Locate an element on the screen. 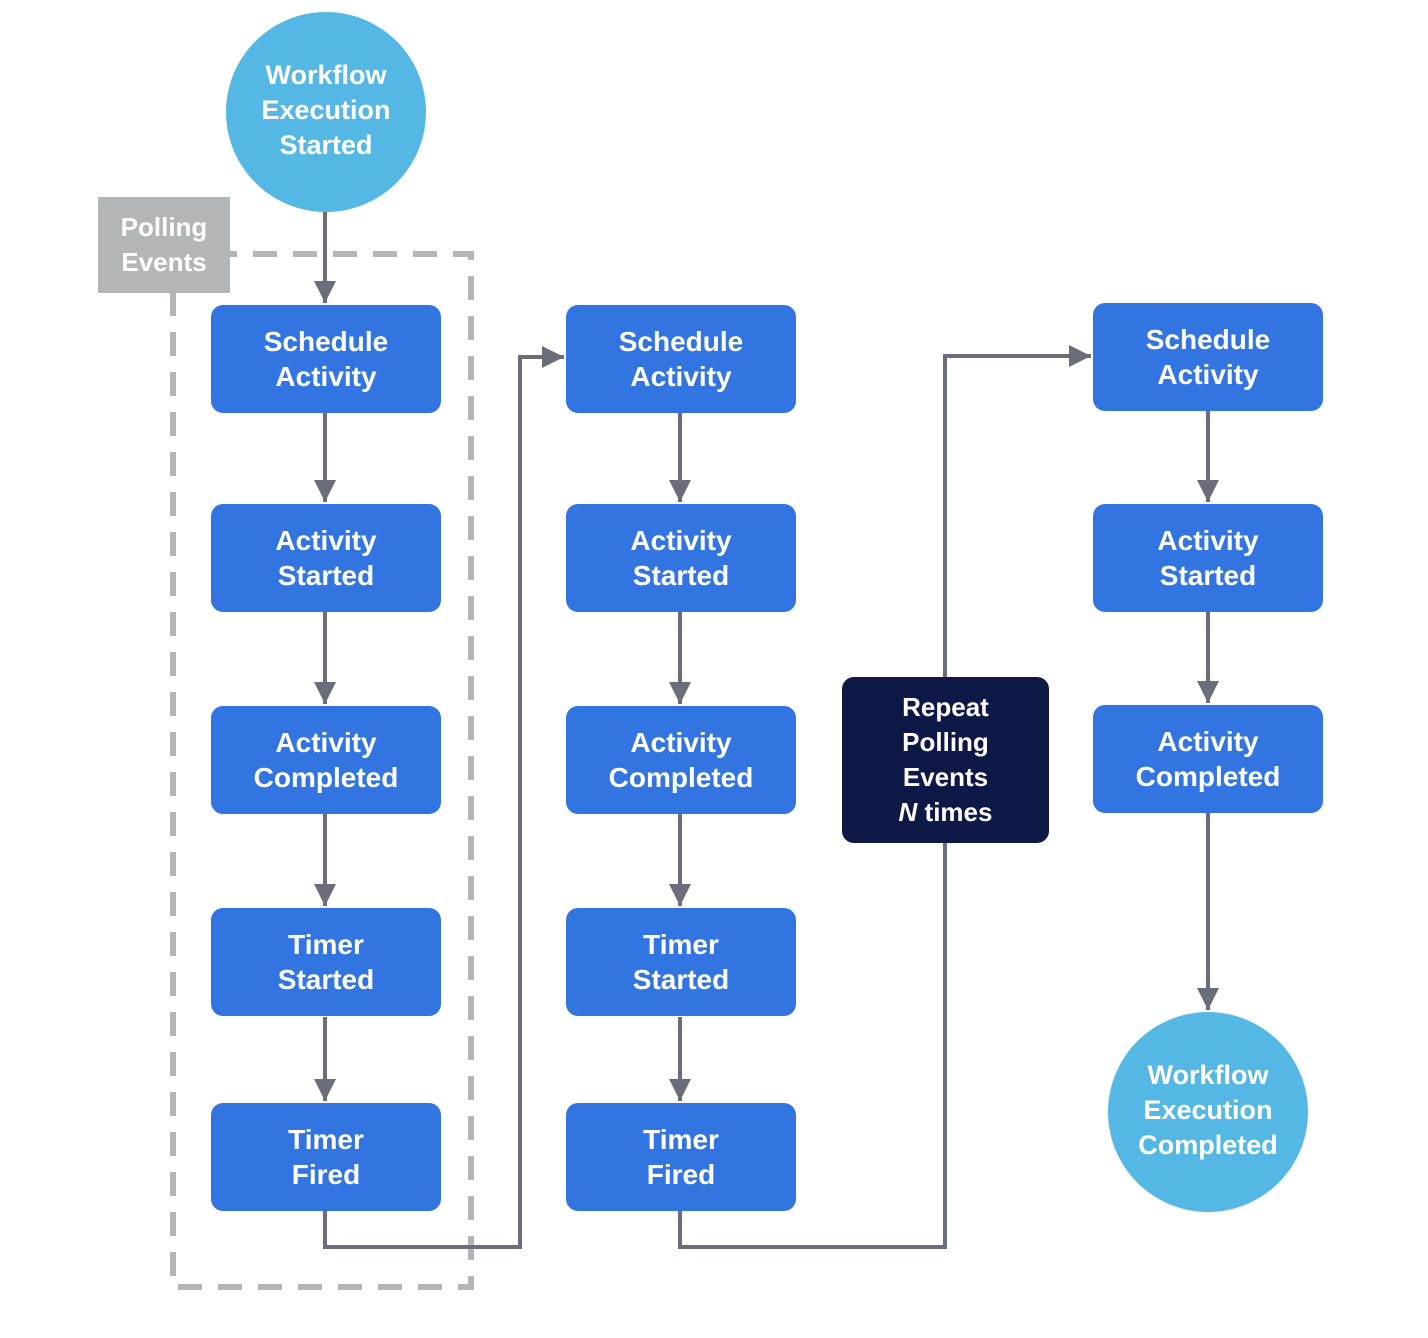  repeat-n-symbol: N is located at coordinates (908, 812).